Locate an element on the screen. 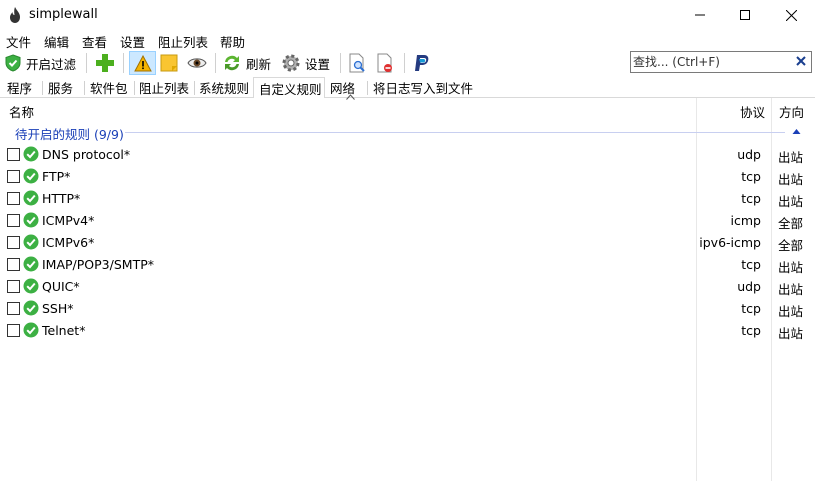 Image resolution: width=815 pixels, height=481 pixels. maximize-button is located at coordinates (745, 15).